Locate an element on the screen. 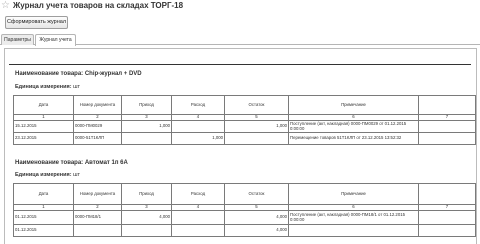 The width and height of the screenshot is (480, 244). window-title: Журнал учета товаров на складах ТОРГ-18 is located at coordinates (98, 5).